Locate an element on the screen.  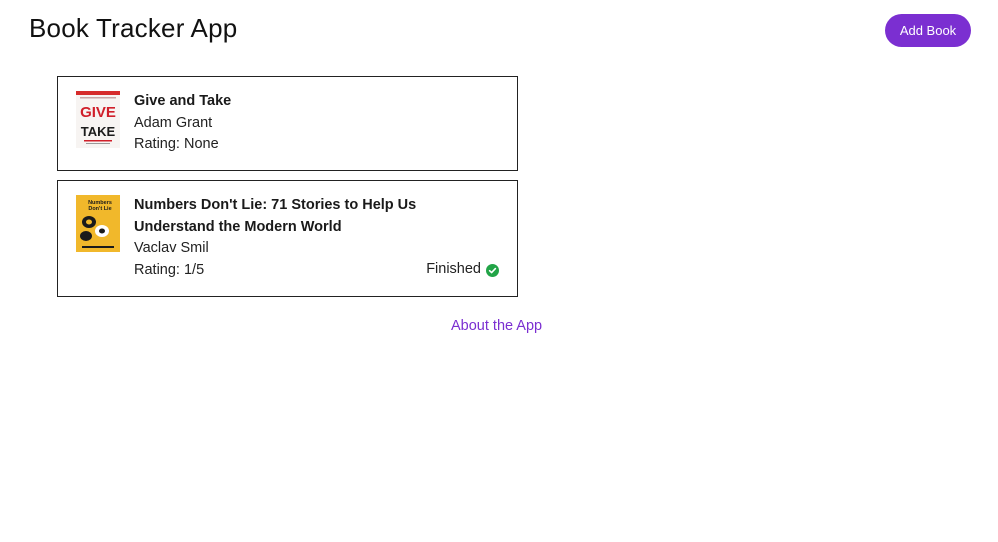
book-cover-image: Numbers Don't Lie is located at coordinates (98, 223).